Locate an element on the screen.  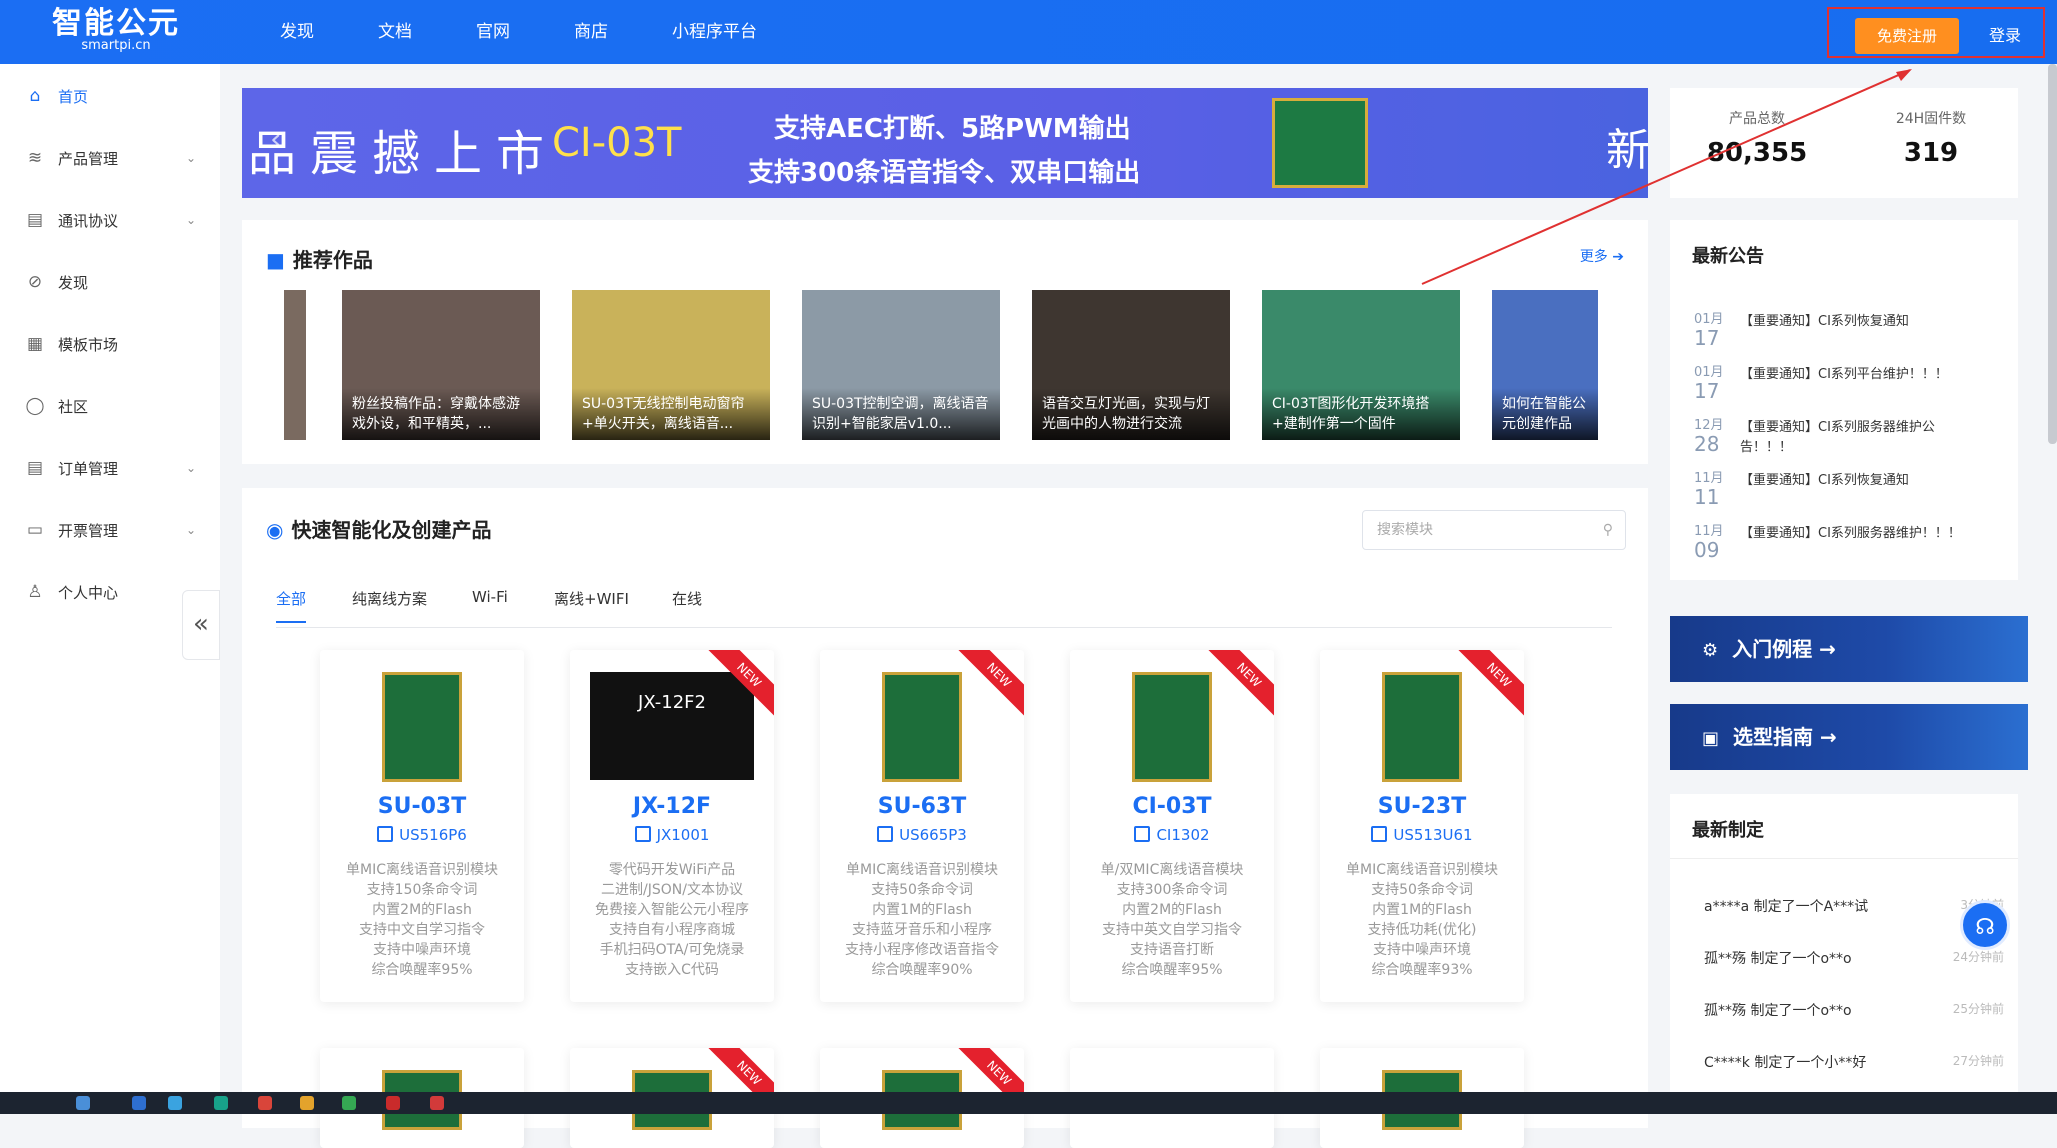
latest-item: C****k 制定了一个小**好 27分钟前 is located at coordinates (1854, 1062).